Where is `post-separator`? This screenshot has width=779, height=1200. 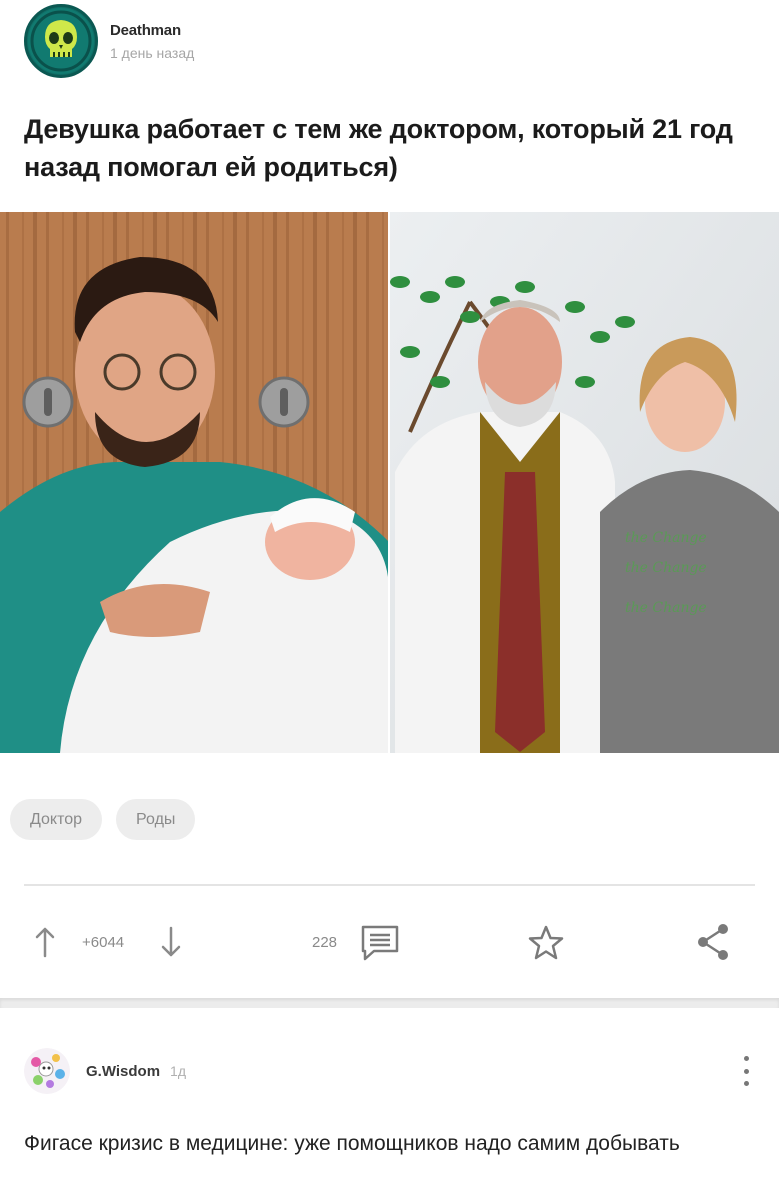
post-separator is located at coordinates (389, 1003).